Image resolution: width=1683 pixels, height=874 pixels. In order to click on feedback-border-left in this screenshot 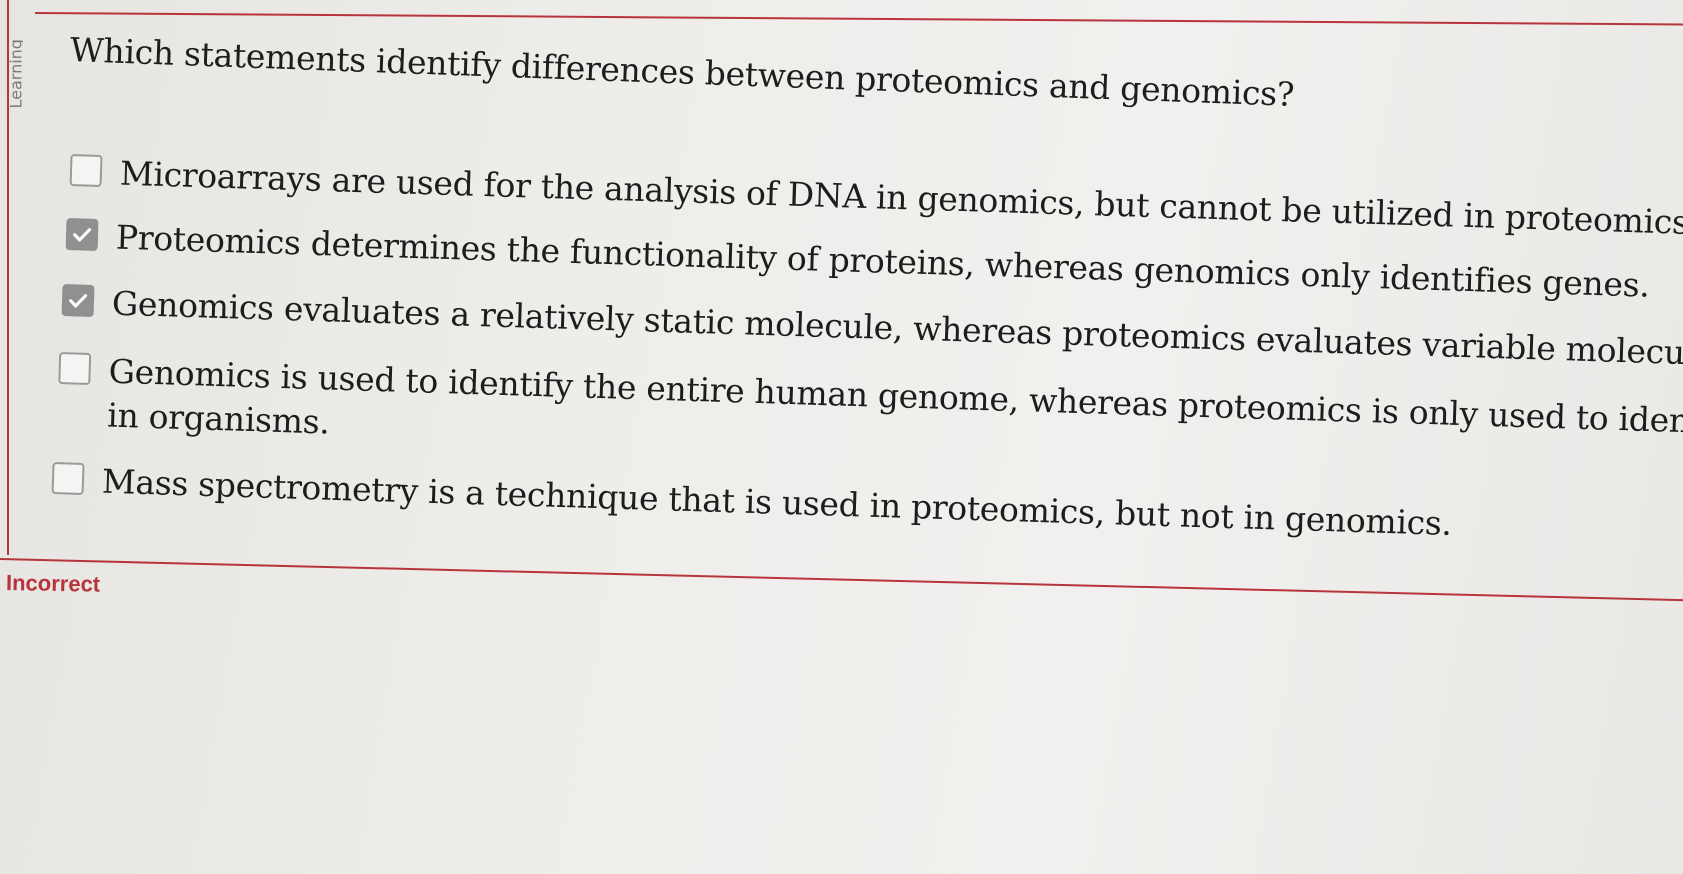, I will do `click(8, 277)`.